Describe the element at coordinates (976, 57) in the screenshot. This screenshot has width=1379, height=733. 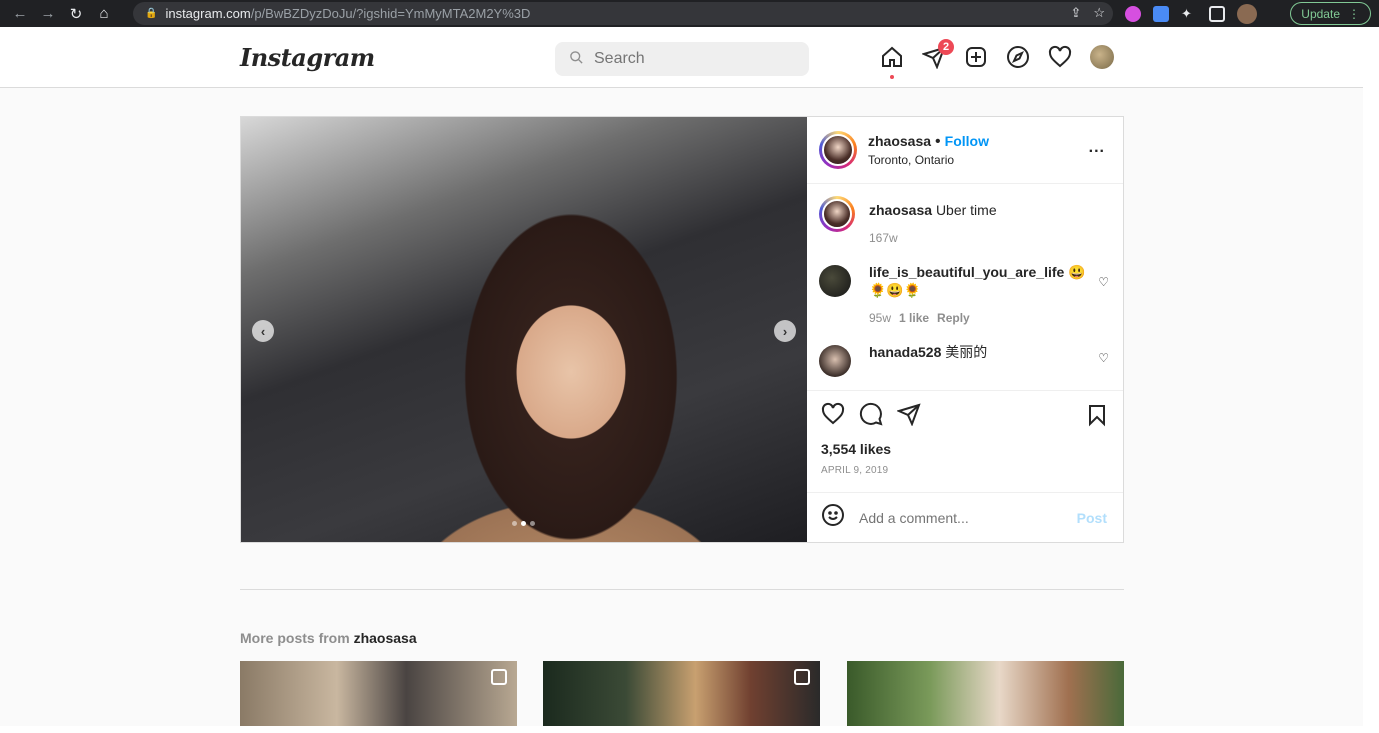
I see `new-post-icon` at that location.